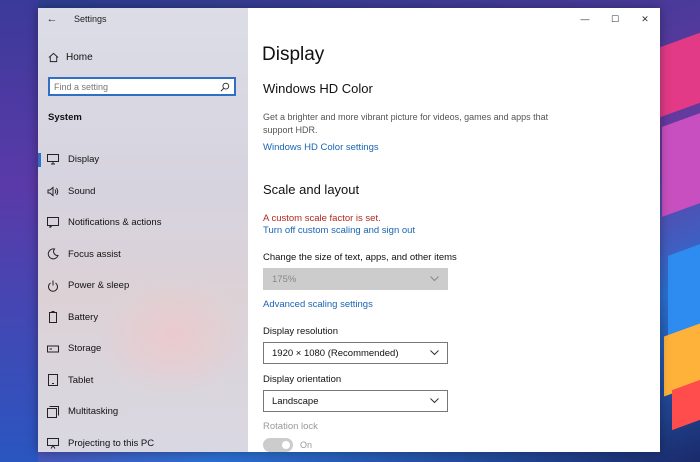 The width and height of the screenshot is (700, 462). I want to click on rotation-lock-toggle, so click(278, 445).